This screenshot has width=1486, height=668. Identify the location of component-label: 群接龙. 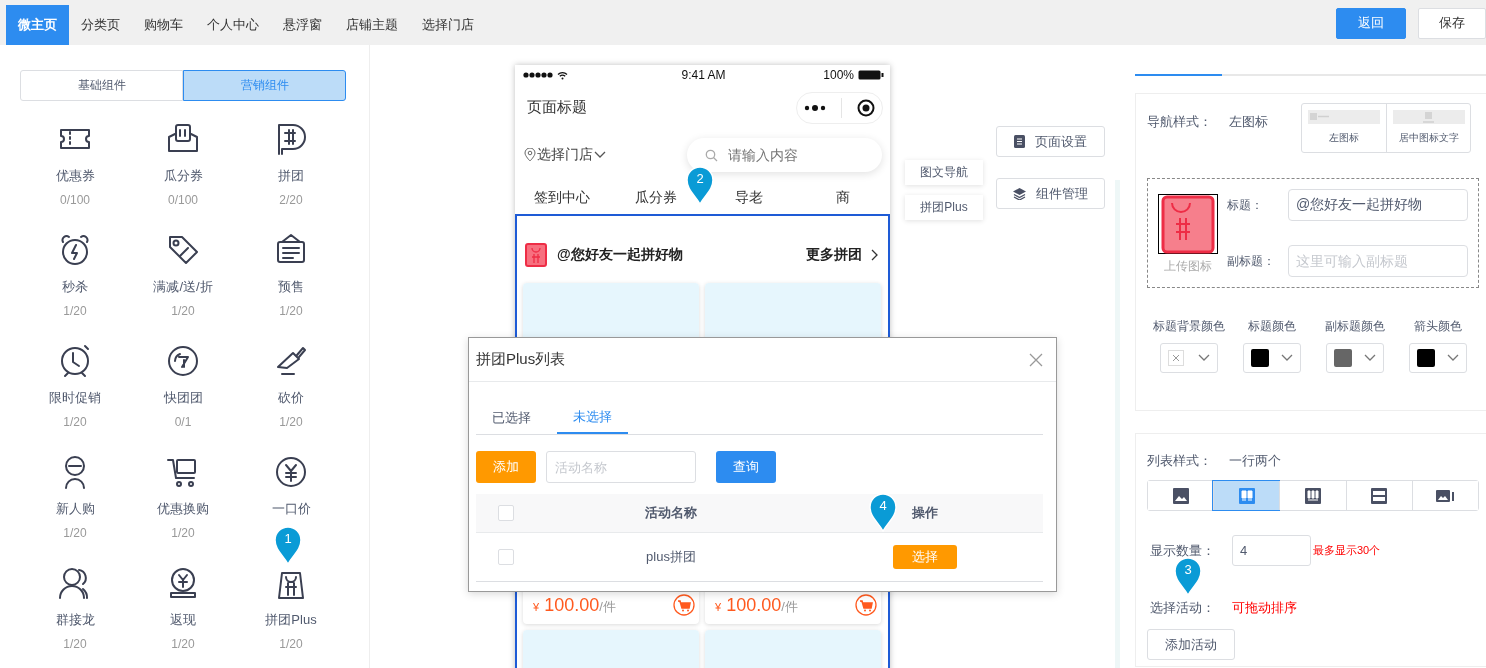
(75, 620).